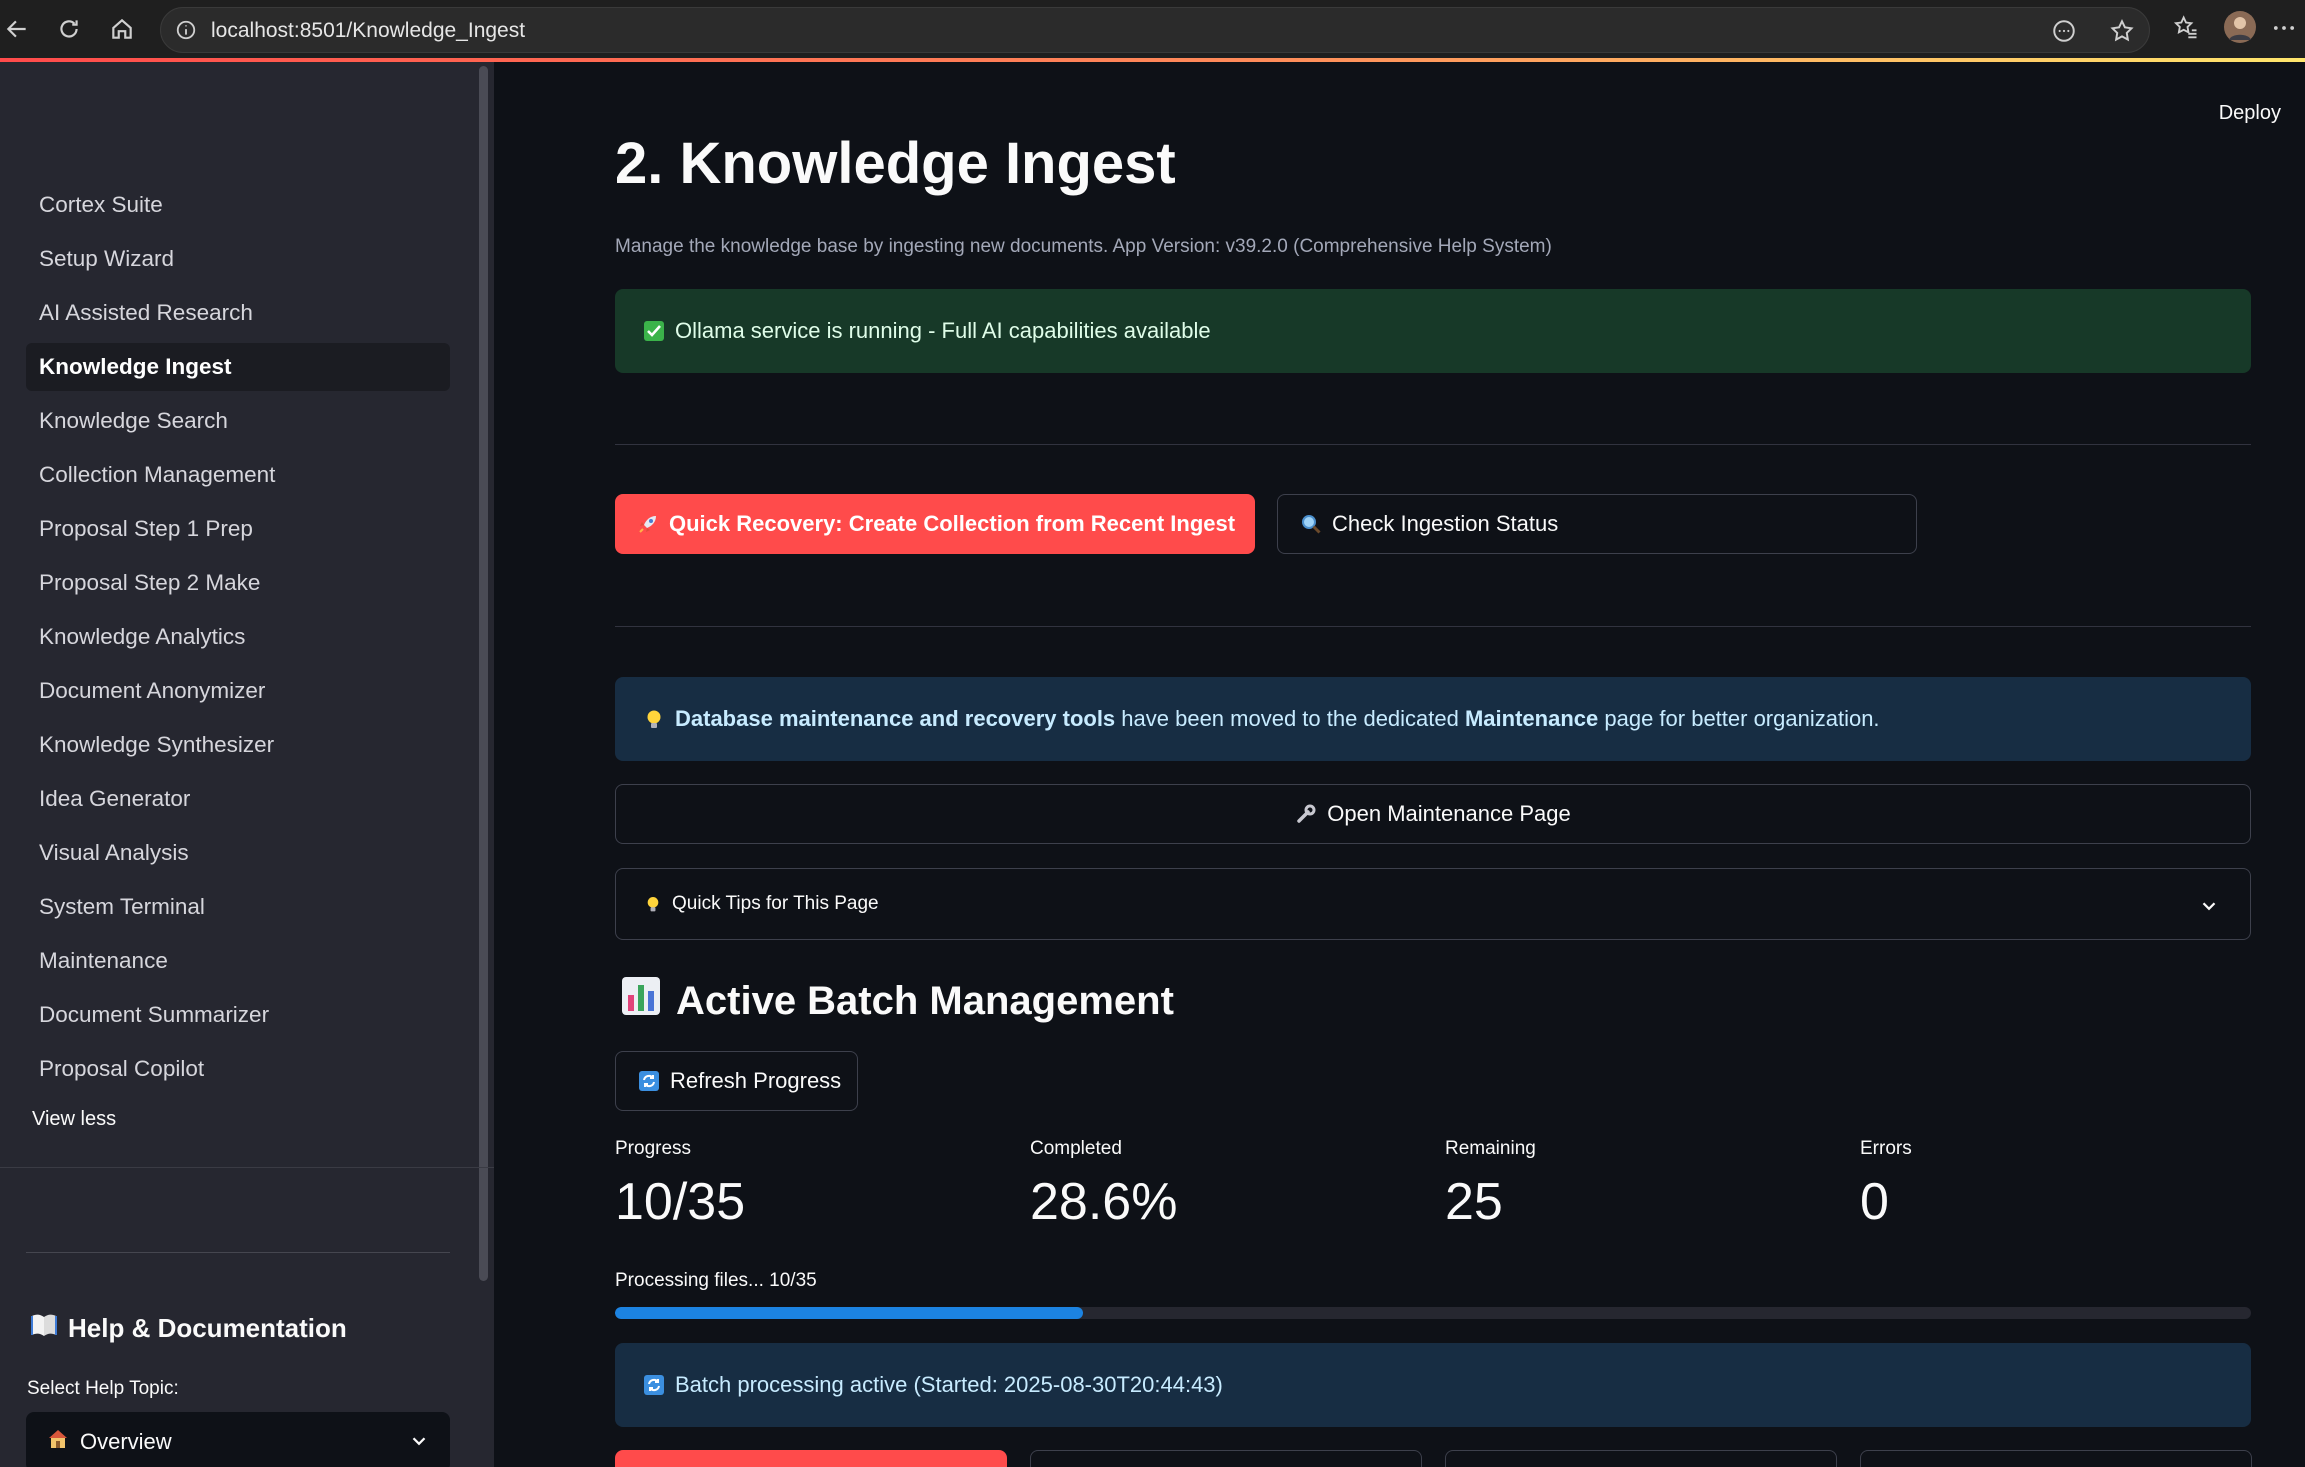 Image resolution: width=2305 pixels, height=1467 pixels. What do you see at coordinates (1886, 1148) in the screenshot?
I see `metric-label: Errors` at bounding box center [1886, 1148].